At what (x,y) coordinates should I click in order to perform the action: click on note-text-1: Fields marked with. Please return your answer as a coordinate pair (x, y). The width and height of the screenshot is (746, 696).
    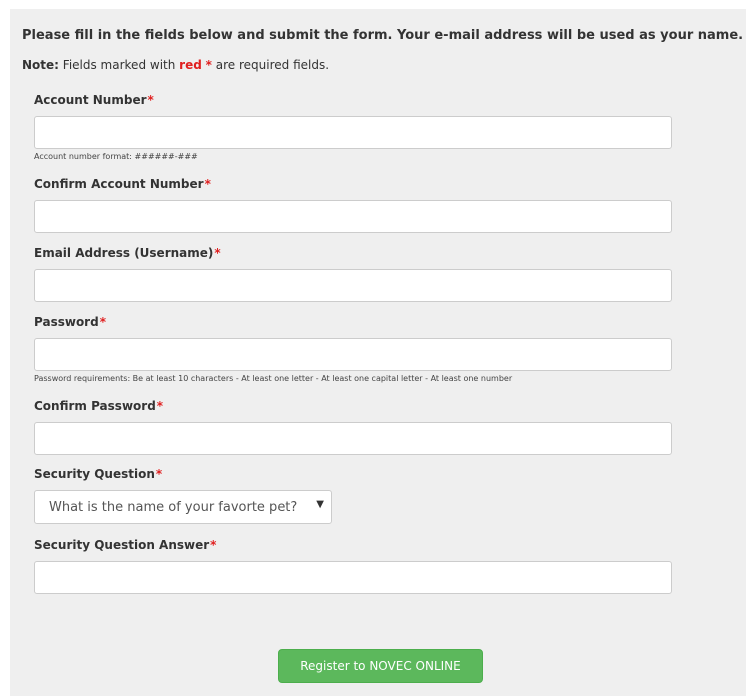
    Looking at the image, I should click on (119, 65).